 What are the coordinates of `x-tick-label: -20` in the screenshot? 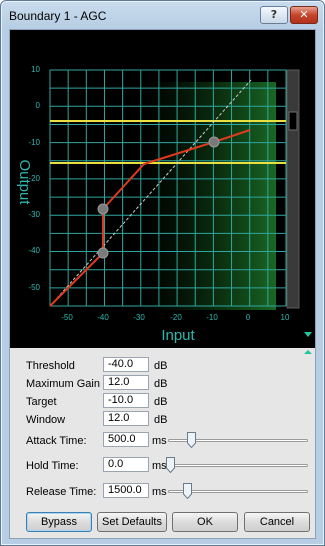 It's located at (176, 317).